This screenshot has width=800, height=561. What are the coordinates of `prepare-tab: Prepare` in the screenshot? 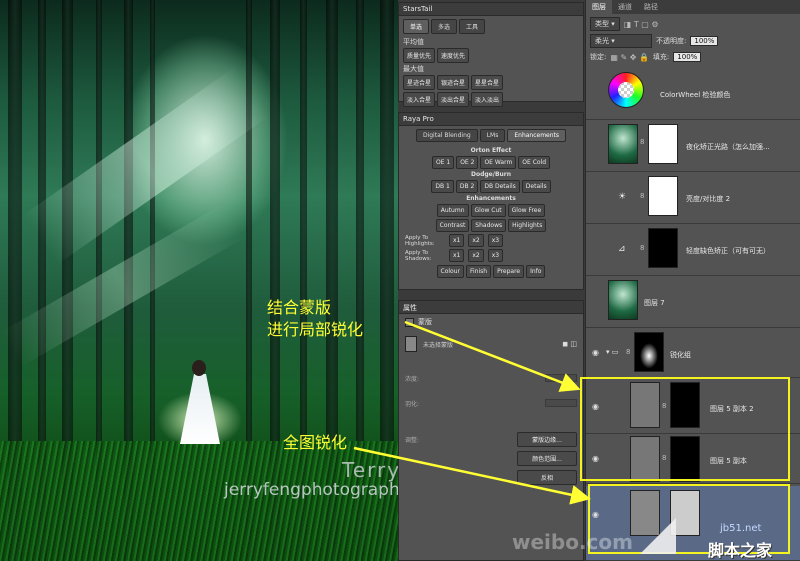 It's located at (509, 271).